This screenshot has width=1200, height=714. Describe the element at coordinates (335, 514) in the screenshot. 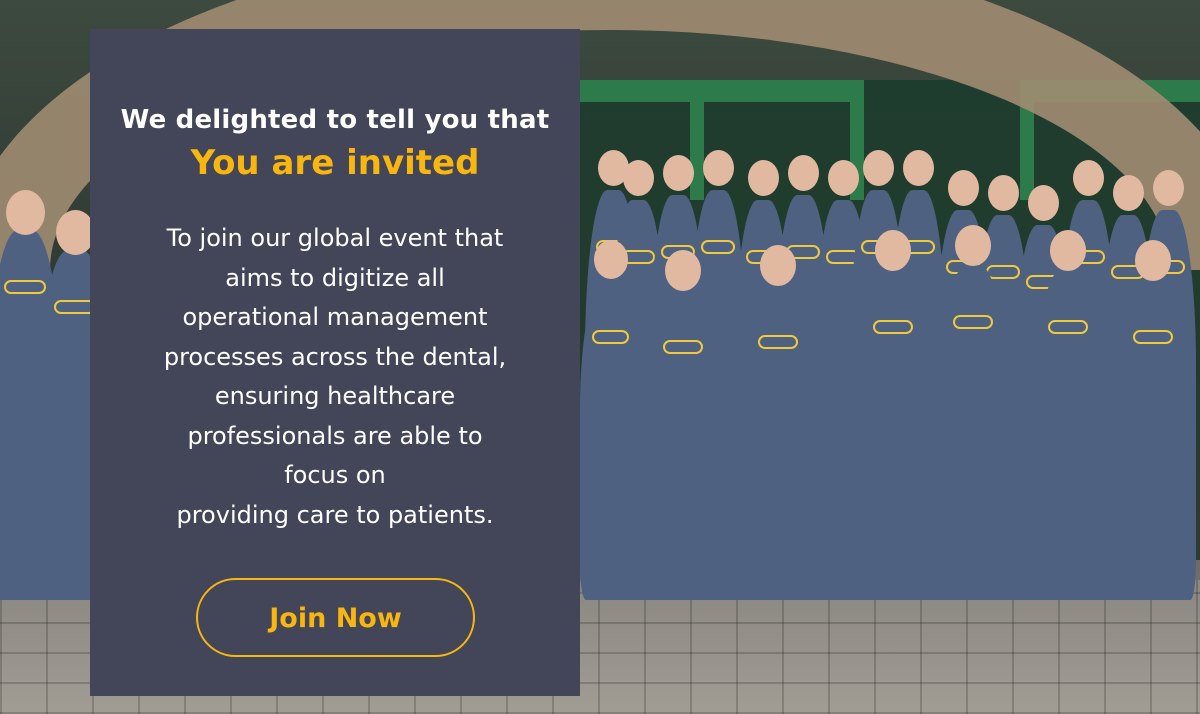

I see `invite-description-line: providing care to patients.` at that location.